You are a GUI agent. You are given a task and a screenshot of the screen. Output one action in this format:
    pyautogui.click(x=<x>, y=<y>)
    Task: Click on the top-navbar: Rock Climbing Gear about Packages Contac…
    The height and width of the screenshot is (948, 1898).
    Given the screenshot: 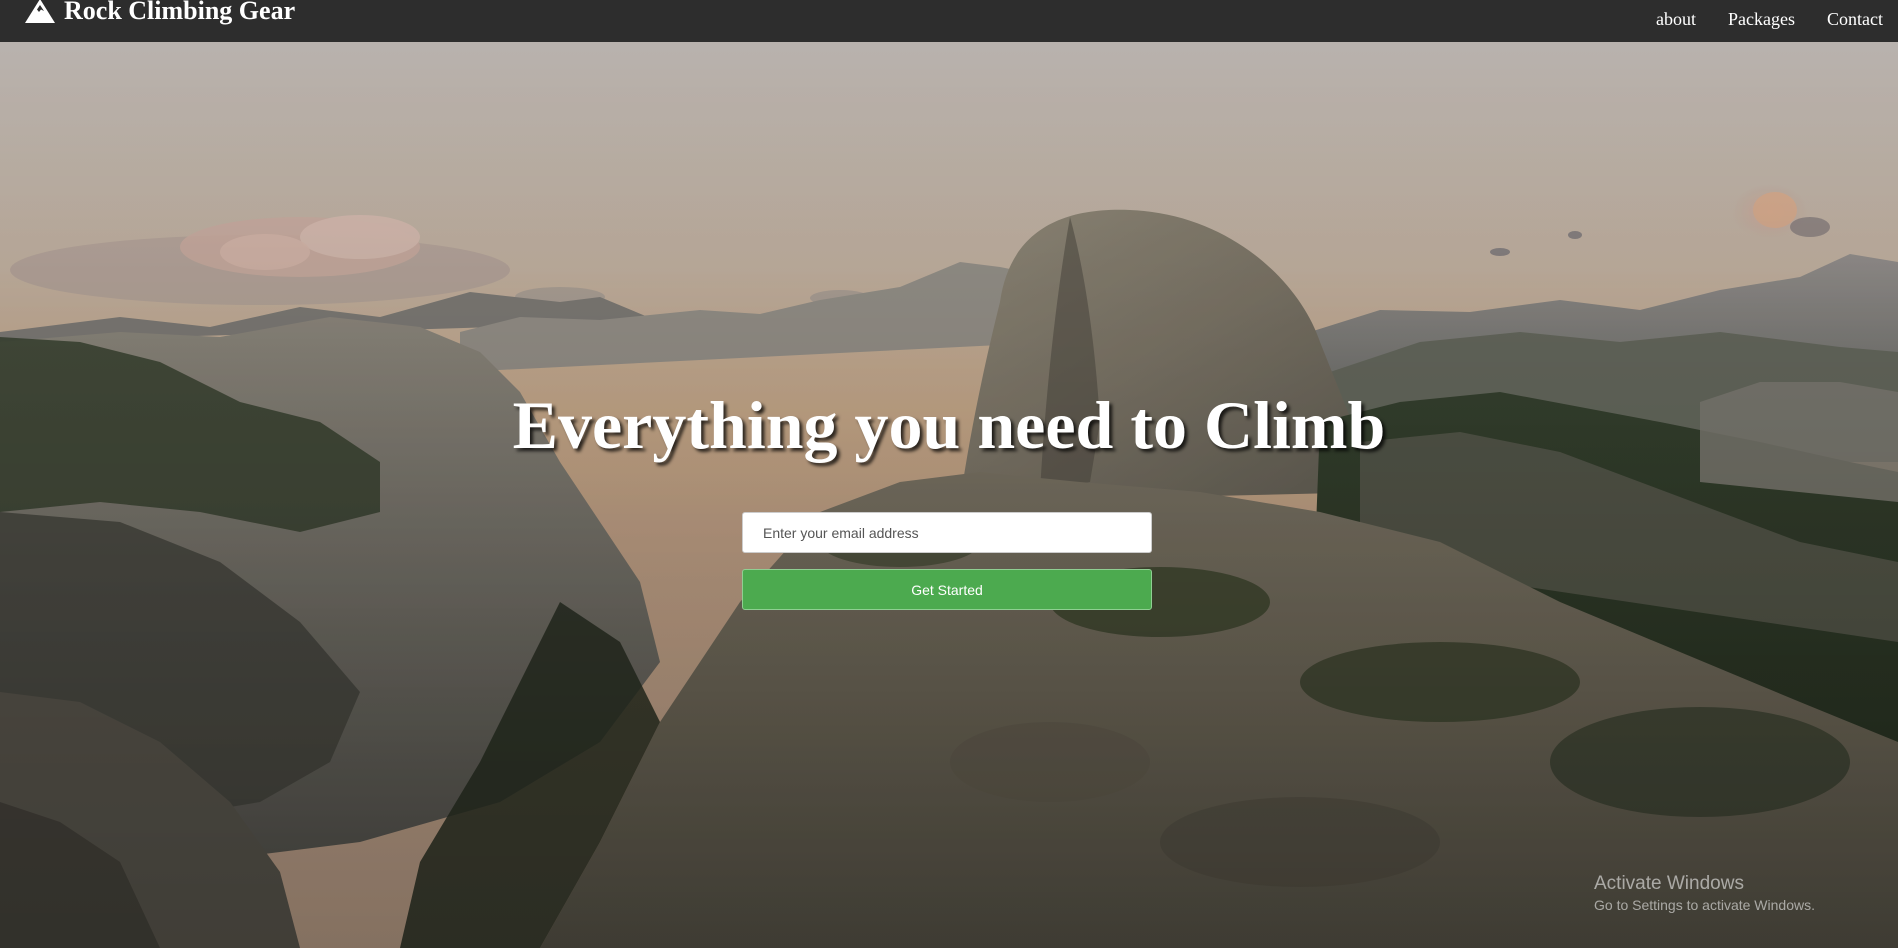 What is the action you would take?
    pyautogui.click(x=949, y=21)
    